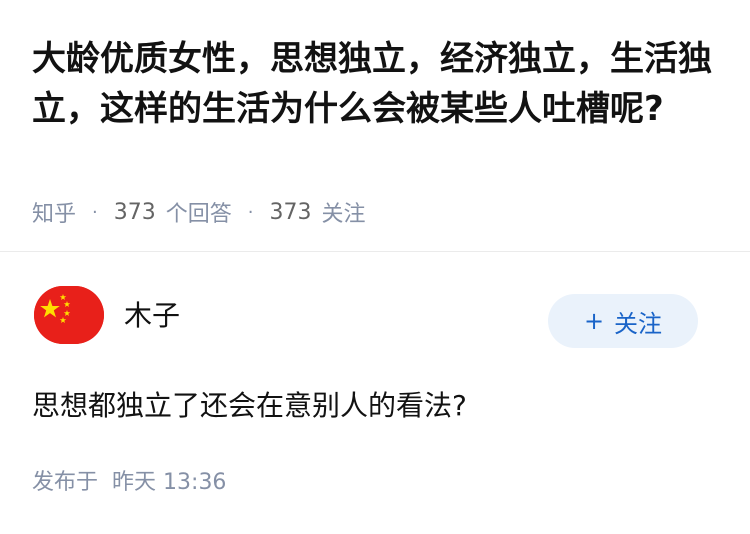 This screenshot has width=750, height=534. I want to click on publish-prefix: 发布于, so click(65, 482).